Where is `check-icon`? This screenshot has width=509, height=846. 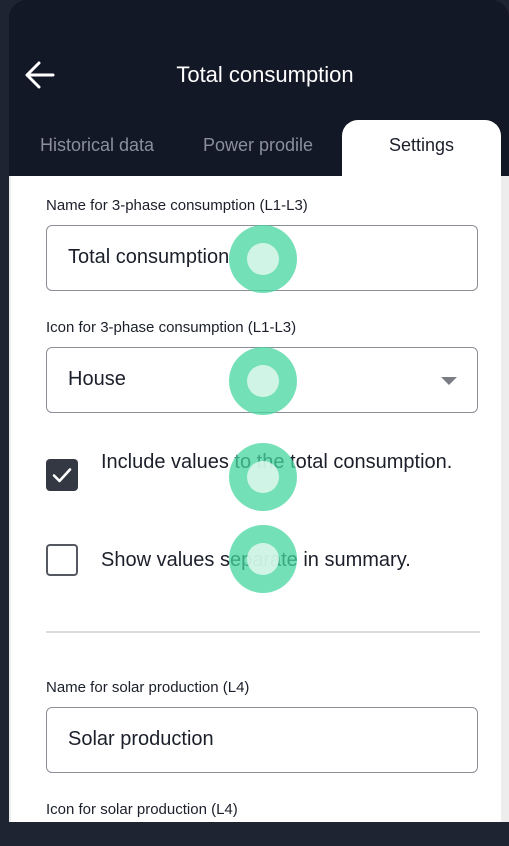 check-icon is located at coordinates (62, 475).